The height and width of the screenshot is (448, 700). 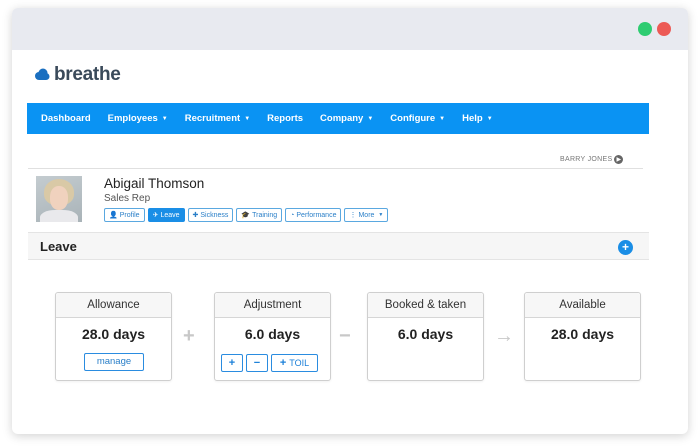 What do you see at coordinates (504, 336) in the screenshot?
I see `arrow-right-operator-icon: →` at bounding box center [504, 336].